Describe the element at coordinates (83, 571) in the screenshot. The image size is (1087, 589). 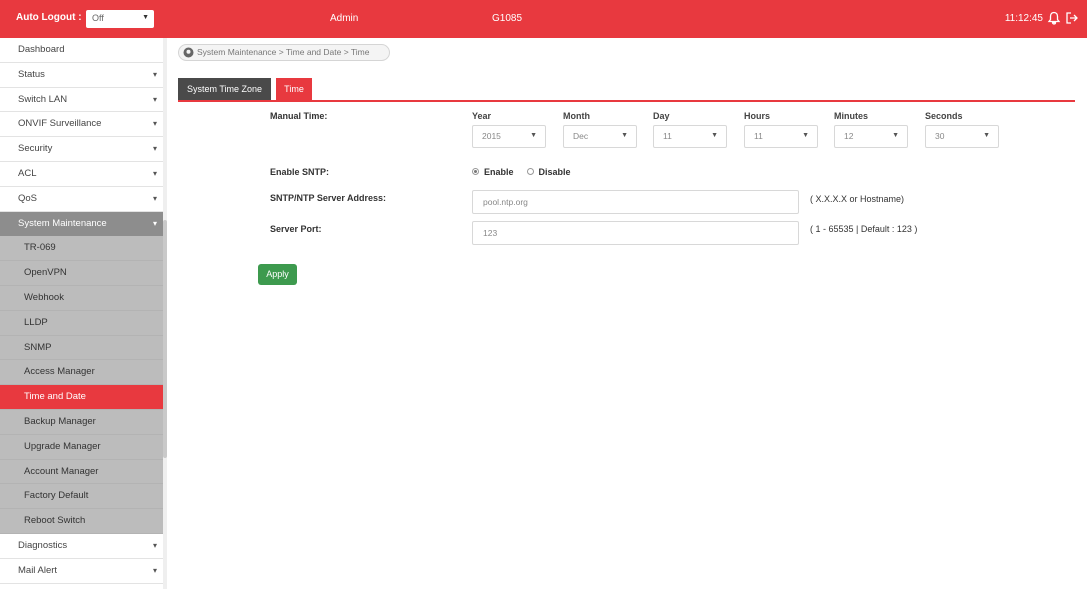
I see `sidebar-item-mail-alert: Mail Alert ▾` at that location.